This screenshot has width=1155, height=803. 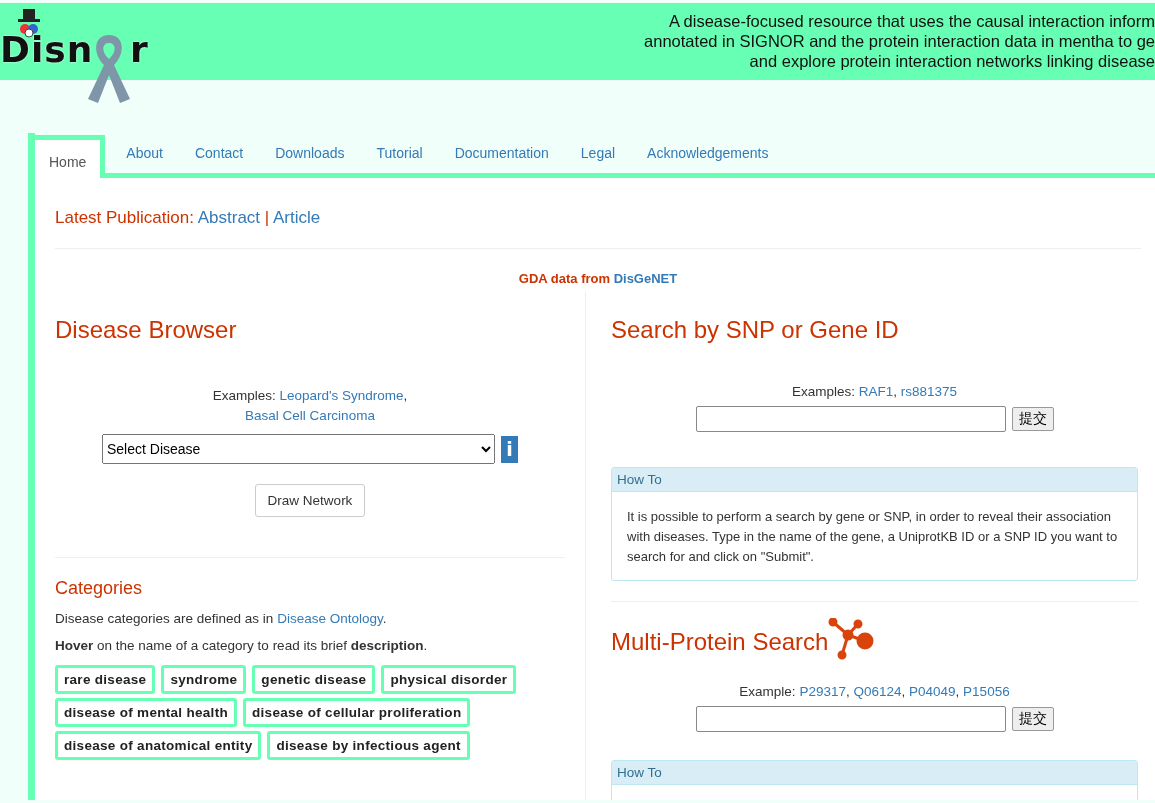 I want to click on tagline-text: A disease-focused resource that uses the causal interaction inform, so click(x=911, y=21).